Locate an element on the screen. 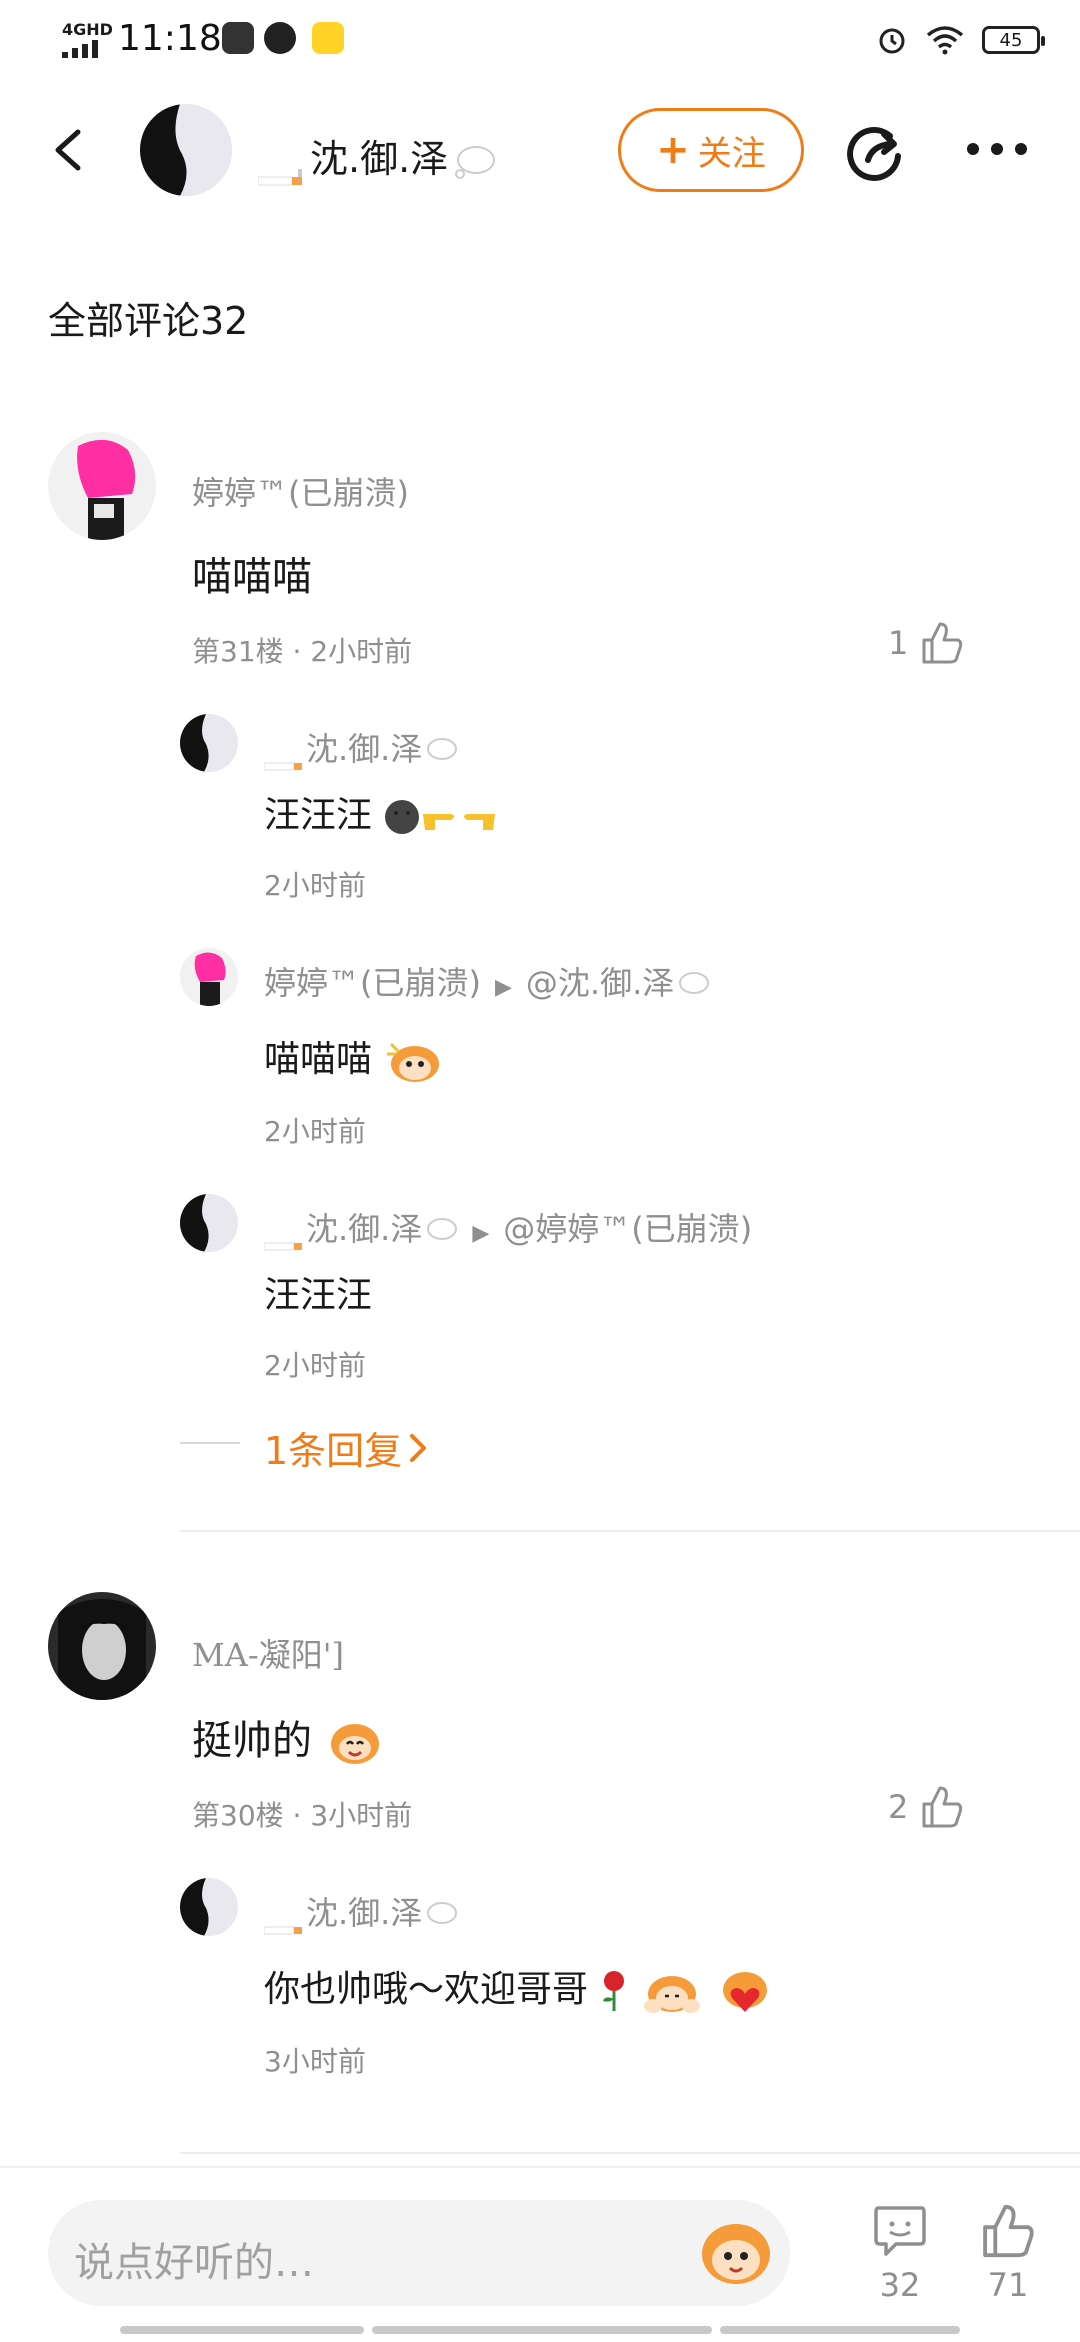 The height and width of the screenshot is (2342, 1080). monkey-sticker-icon is located at coordinates (414, 1061).